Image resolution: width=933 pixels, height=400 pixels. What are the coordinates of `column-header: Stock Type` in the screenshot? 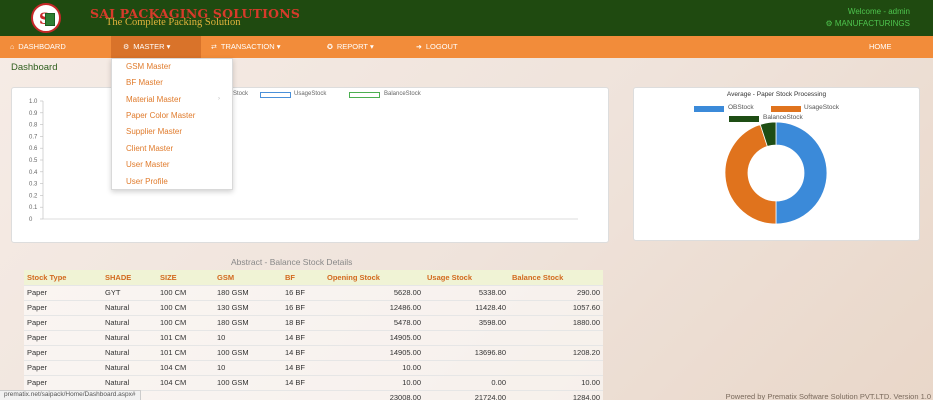 It's located at (63, 277).